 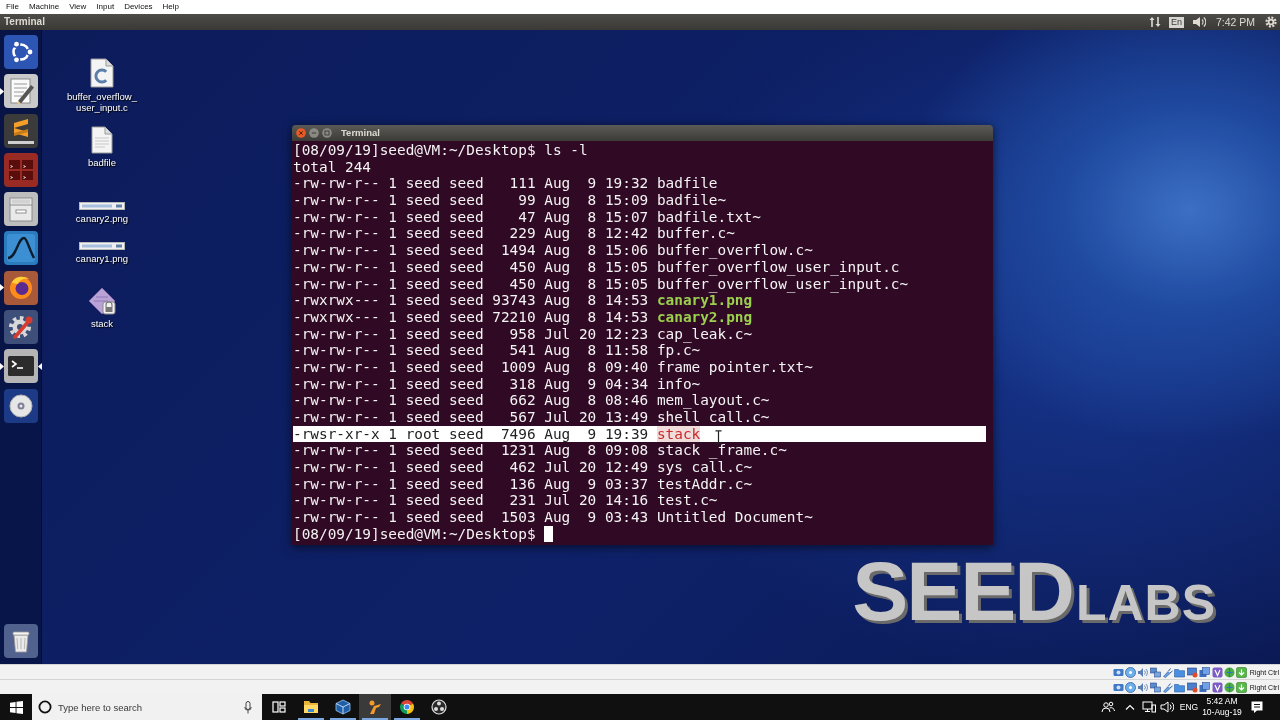 What do you see at coordinates (471, 433) in the screenshot?
I see `file-details: -rwsr-xr-x 1 root seed 7496 Aug 9 19:39` at bounding box center [471, 433].